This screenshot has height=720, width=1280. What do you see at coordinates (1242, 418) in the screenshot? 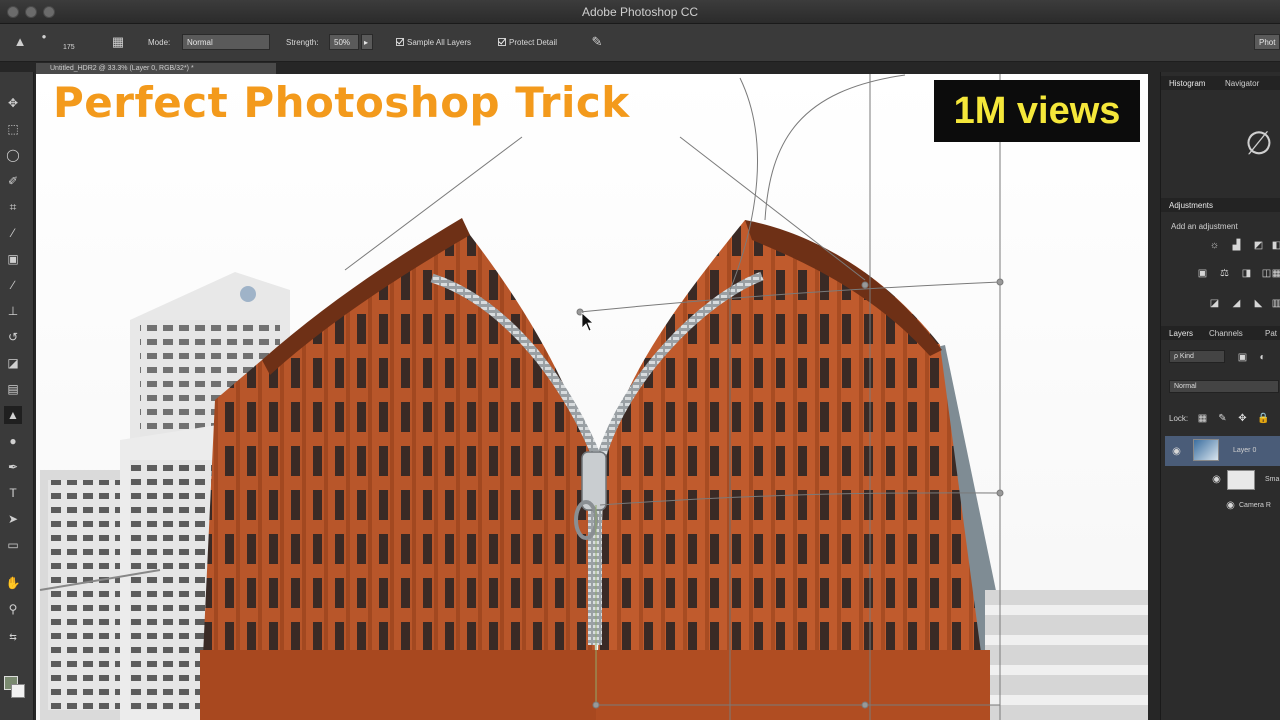
I see `lock-position-icon: ✥` at bounding box center [1242, 418].